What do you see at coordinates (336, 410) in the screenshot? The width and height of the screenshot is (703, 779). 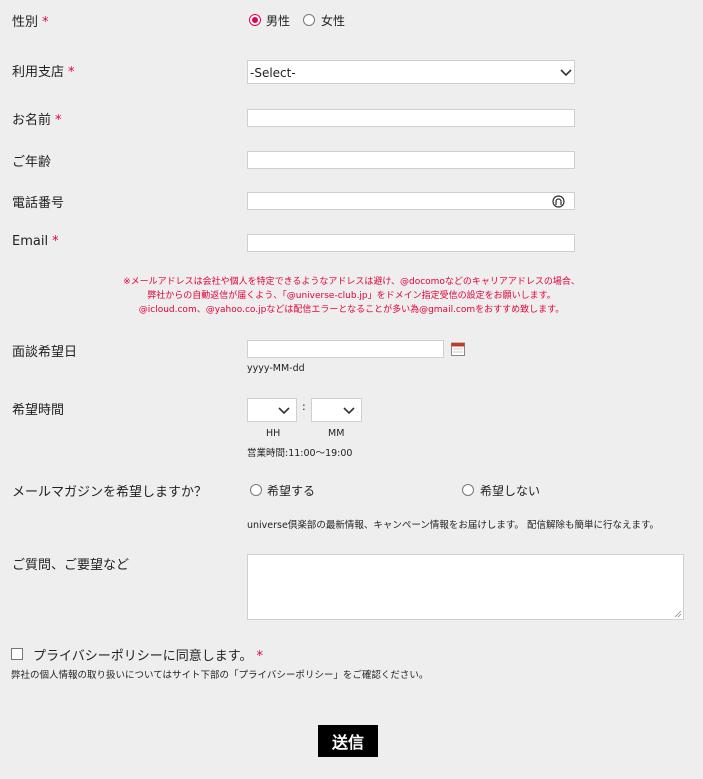 I see `minute-select` at bounding box center [336, 410].